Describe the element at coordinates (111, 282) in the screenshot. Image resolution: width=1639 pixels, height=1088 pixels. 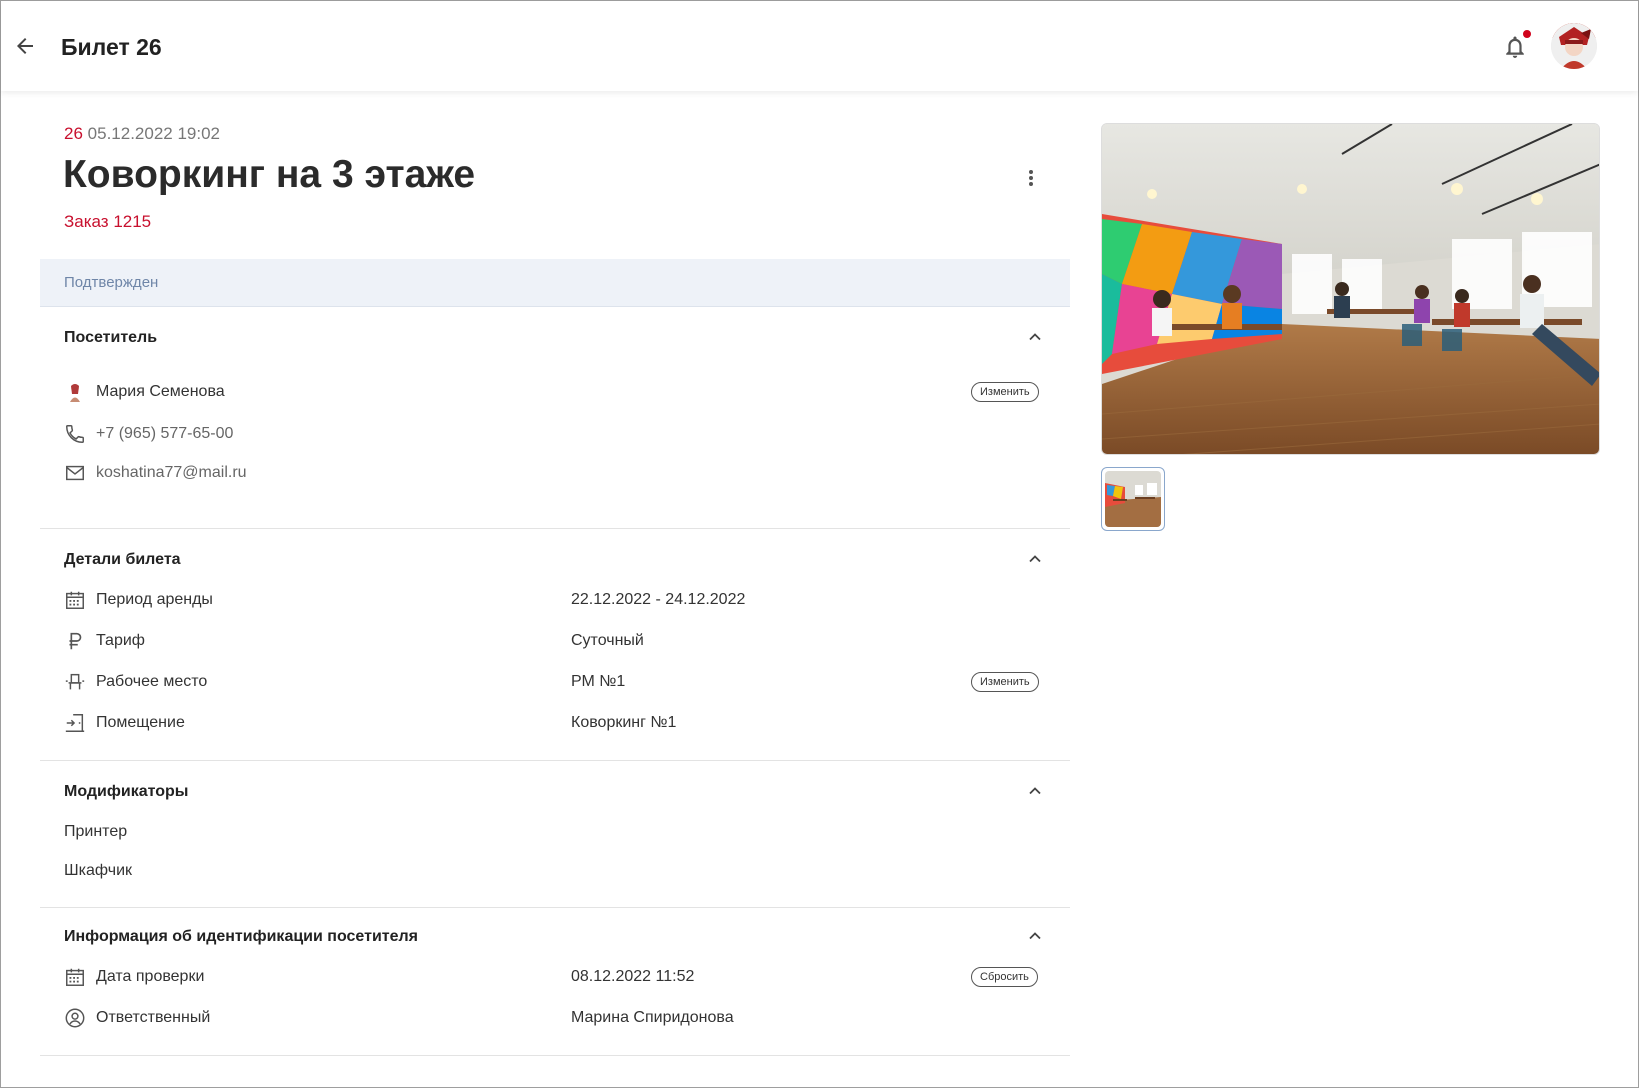
I see `status-text: Подтвержден` at that location.